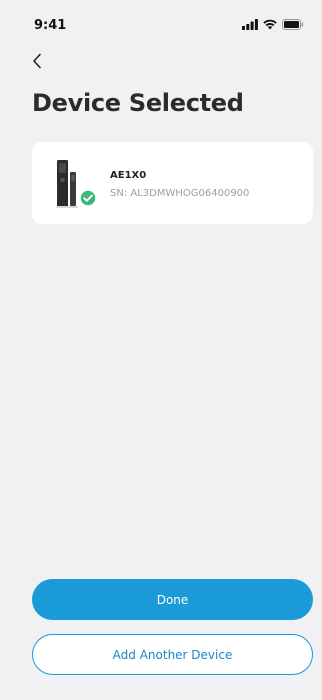  I want to click on status-time: 9:41, so click(50, 25).